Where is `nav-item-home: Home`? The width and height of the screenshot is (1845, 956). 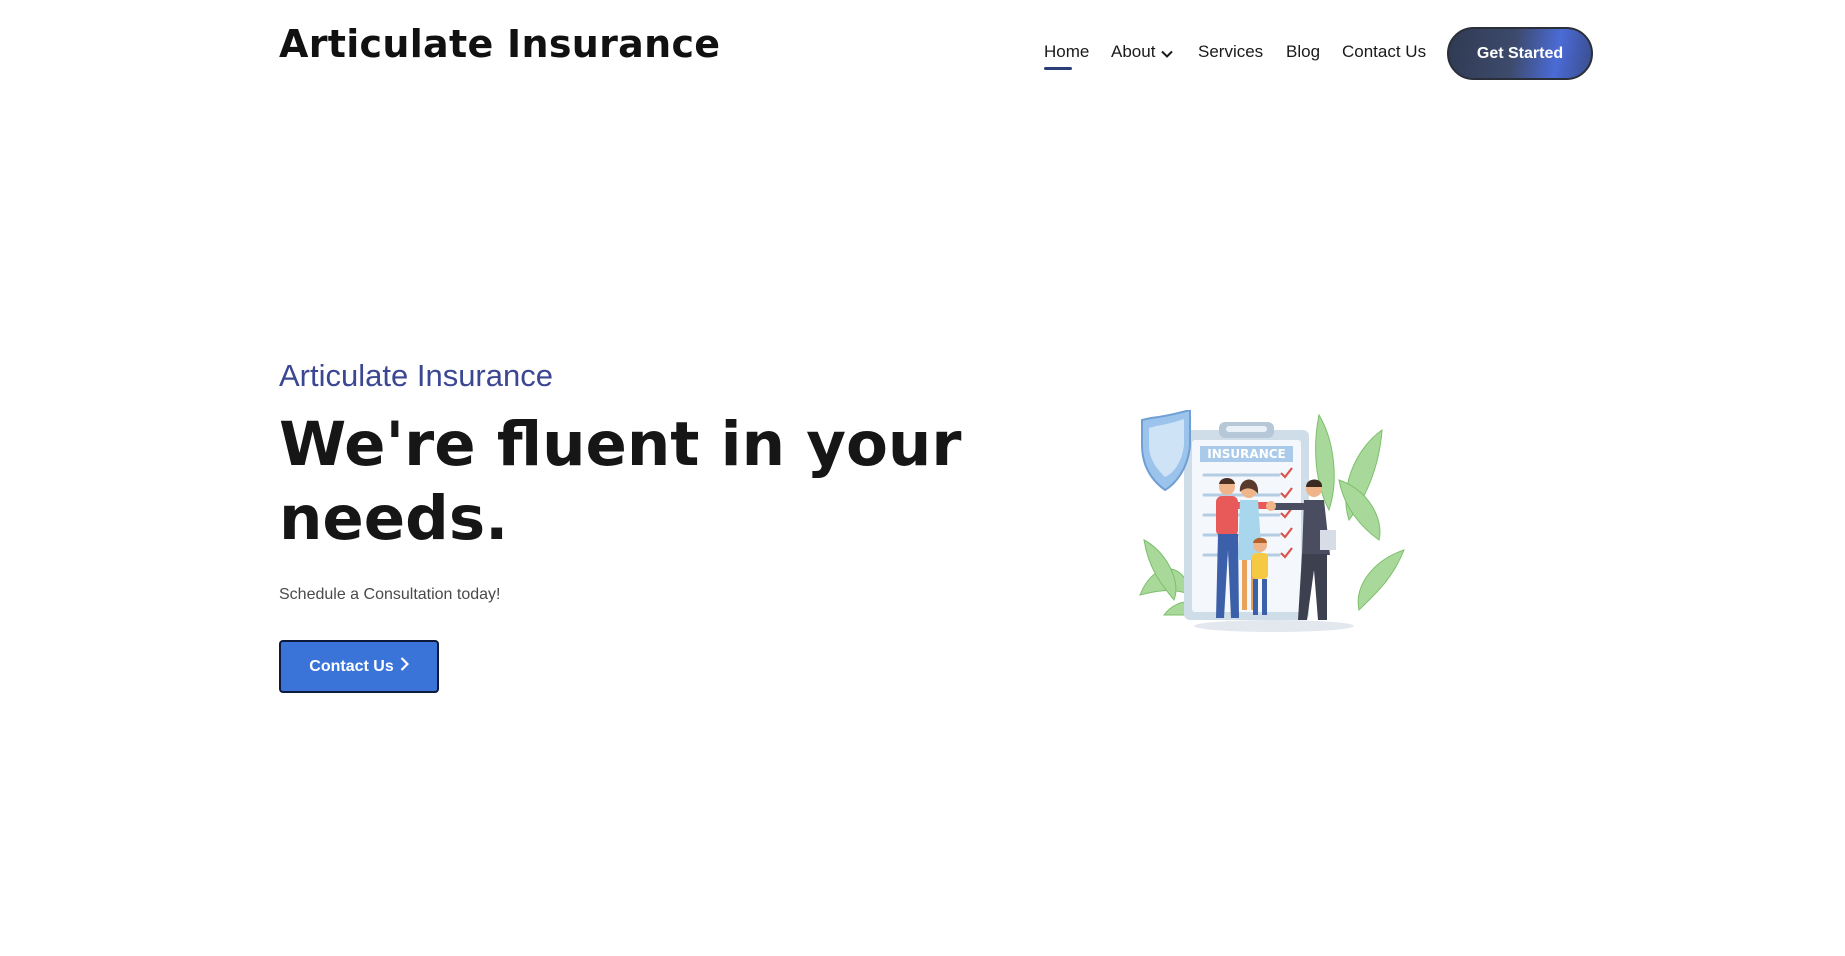 nav-item-home: Home is located at coordinates (1067, 56).